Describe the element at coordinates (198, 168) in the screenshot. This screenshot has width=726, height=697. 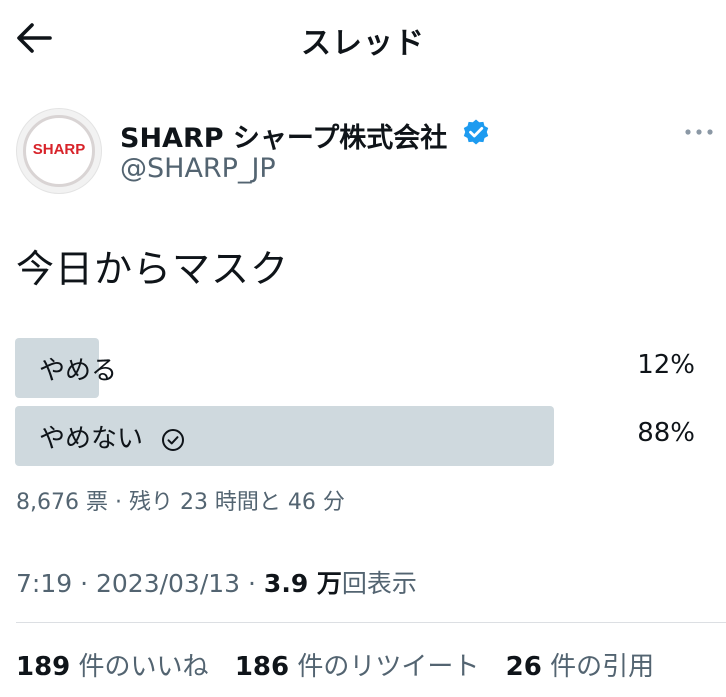
I see `author-handle: @SHARP_JP` at that location.